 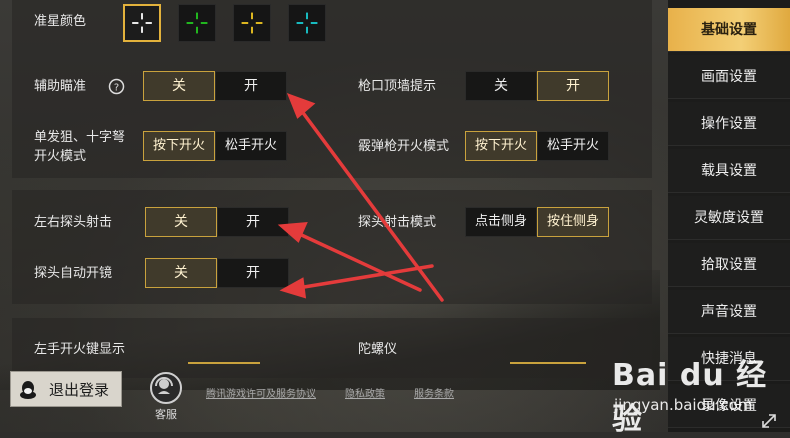 I want to click on left-fire-toggle-edge, so click(x=224, y=363).